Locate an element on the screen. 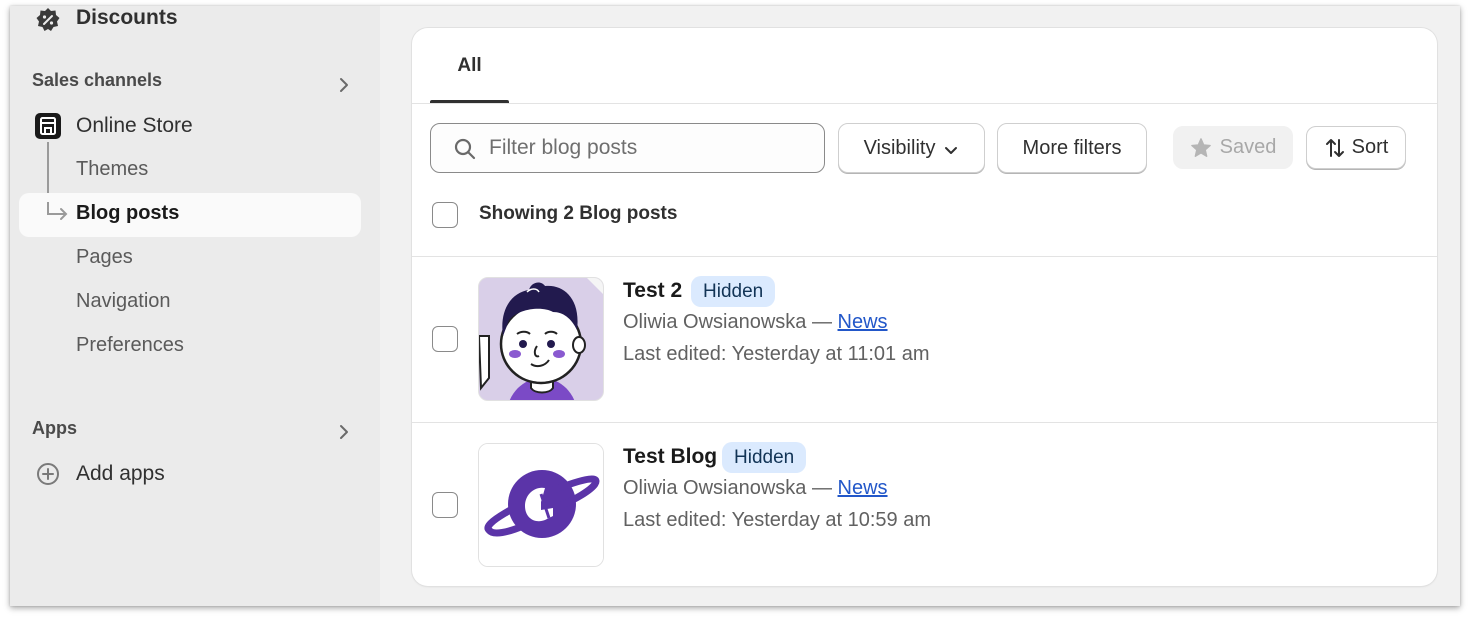  sidebar-item-themes: Themes is located at coordinates (112, 169).